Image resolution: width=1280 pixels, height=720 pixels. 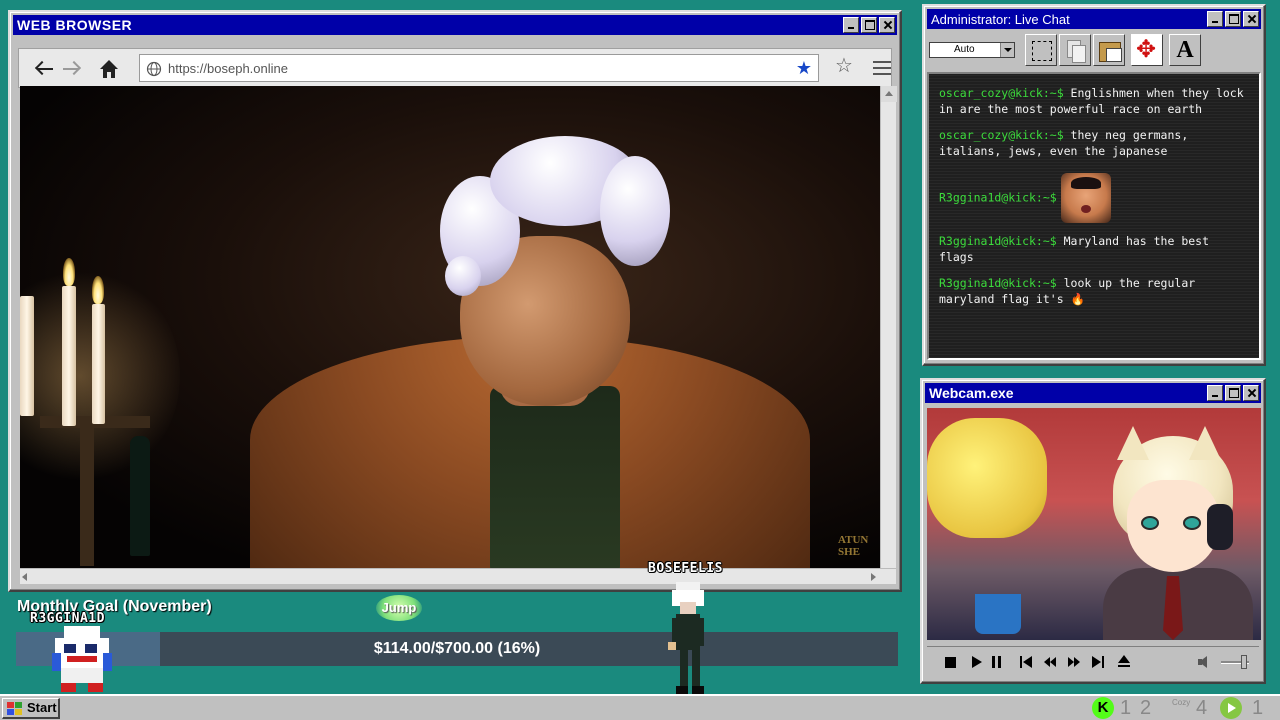 I want to click on chat-toolbar: Auto A, so click(x=1094, y=51).